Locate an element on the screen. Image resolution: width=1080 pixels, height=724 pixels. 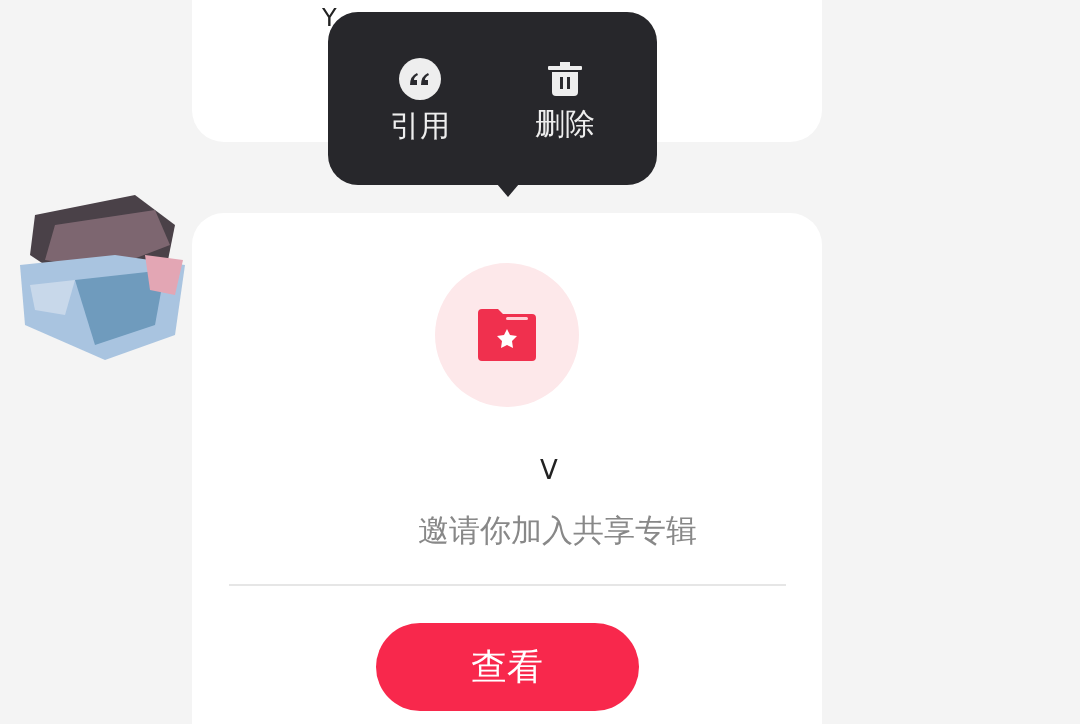
invite-message: 邀请你加入共享专辑 is located at coordinates (557, 530).